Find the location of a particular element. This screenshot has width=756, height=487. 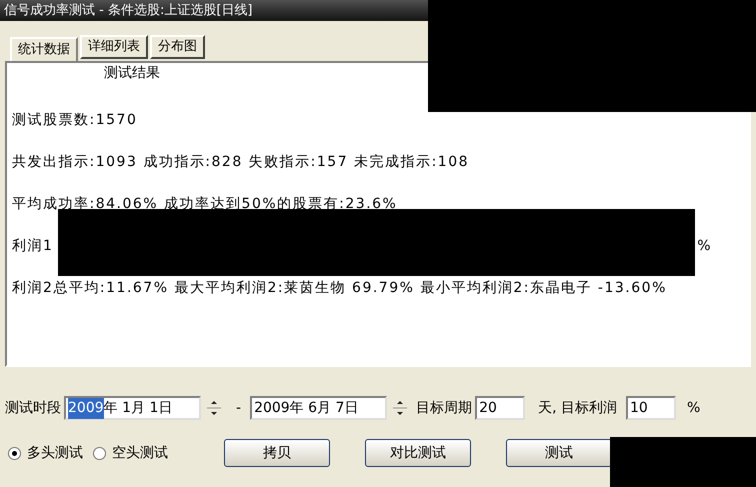

result-line: % is located at coordinates (704, 246).